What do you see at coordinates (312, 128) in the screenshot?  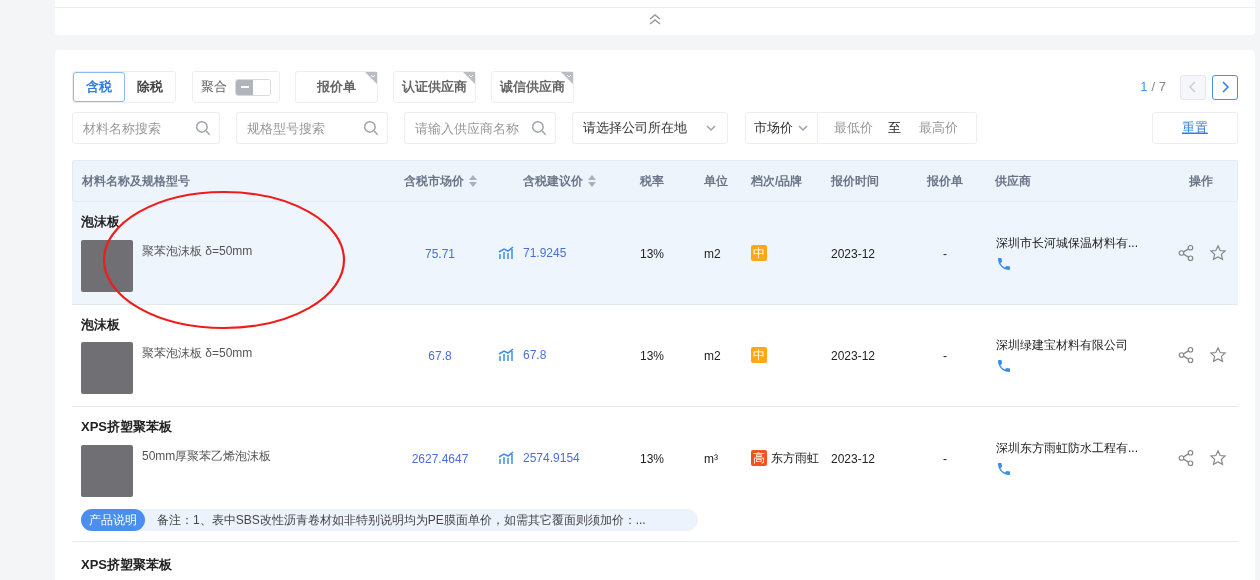 I see `search-field: 规格型号搜索` at bounding box center [312, 128].